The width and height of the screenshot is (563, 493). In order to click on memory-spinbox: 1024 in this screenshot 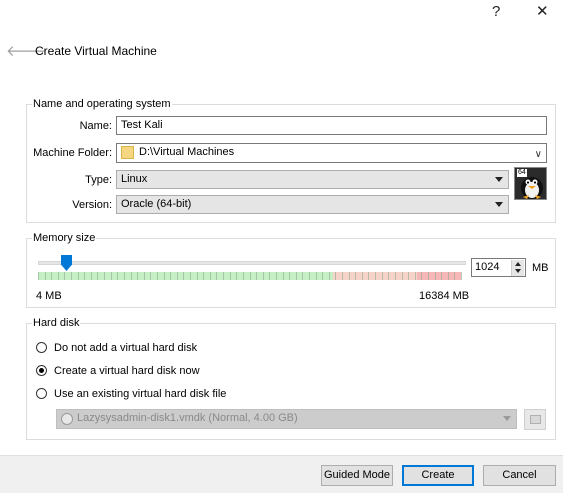, I will do `click(498, 267)`.